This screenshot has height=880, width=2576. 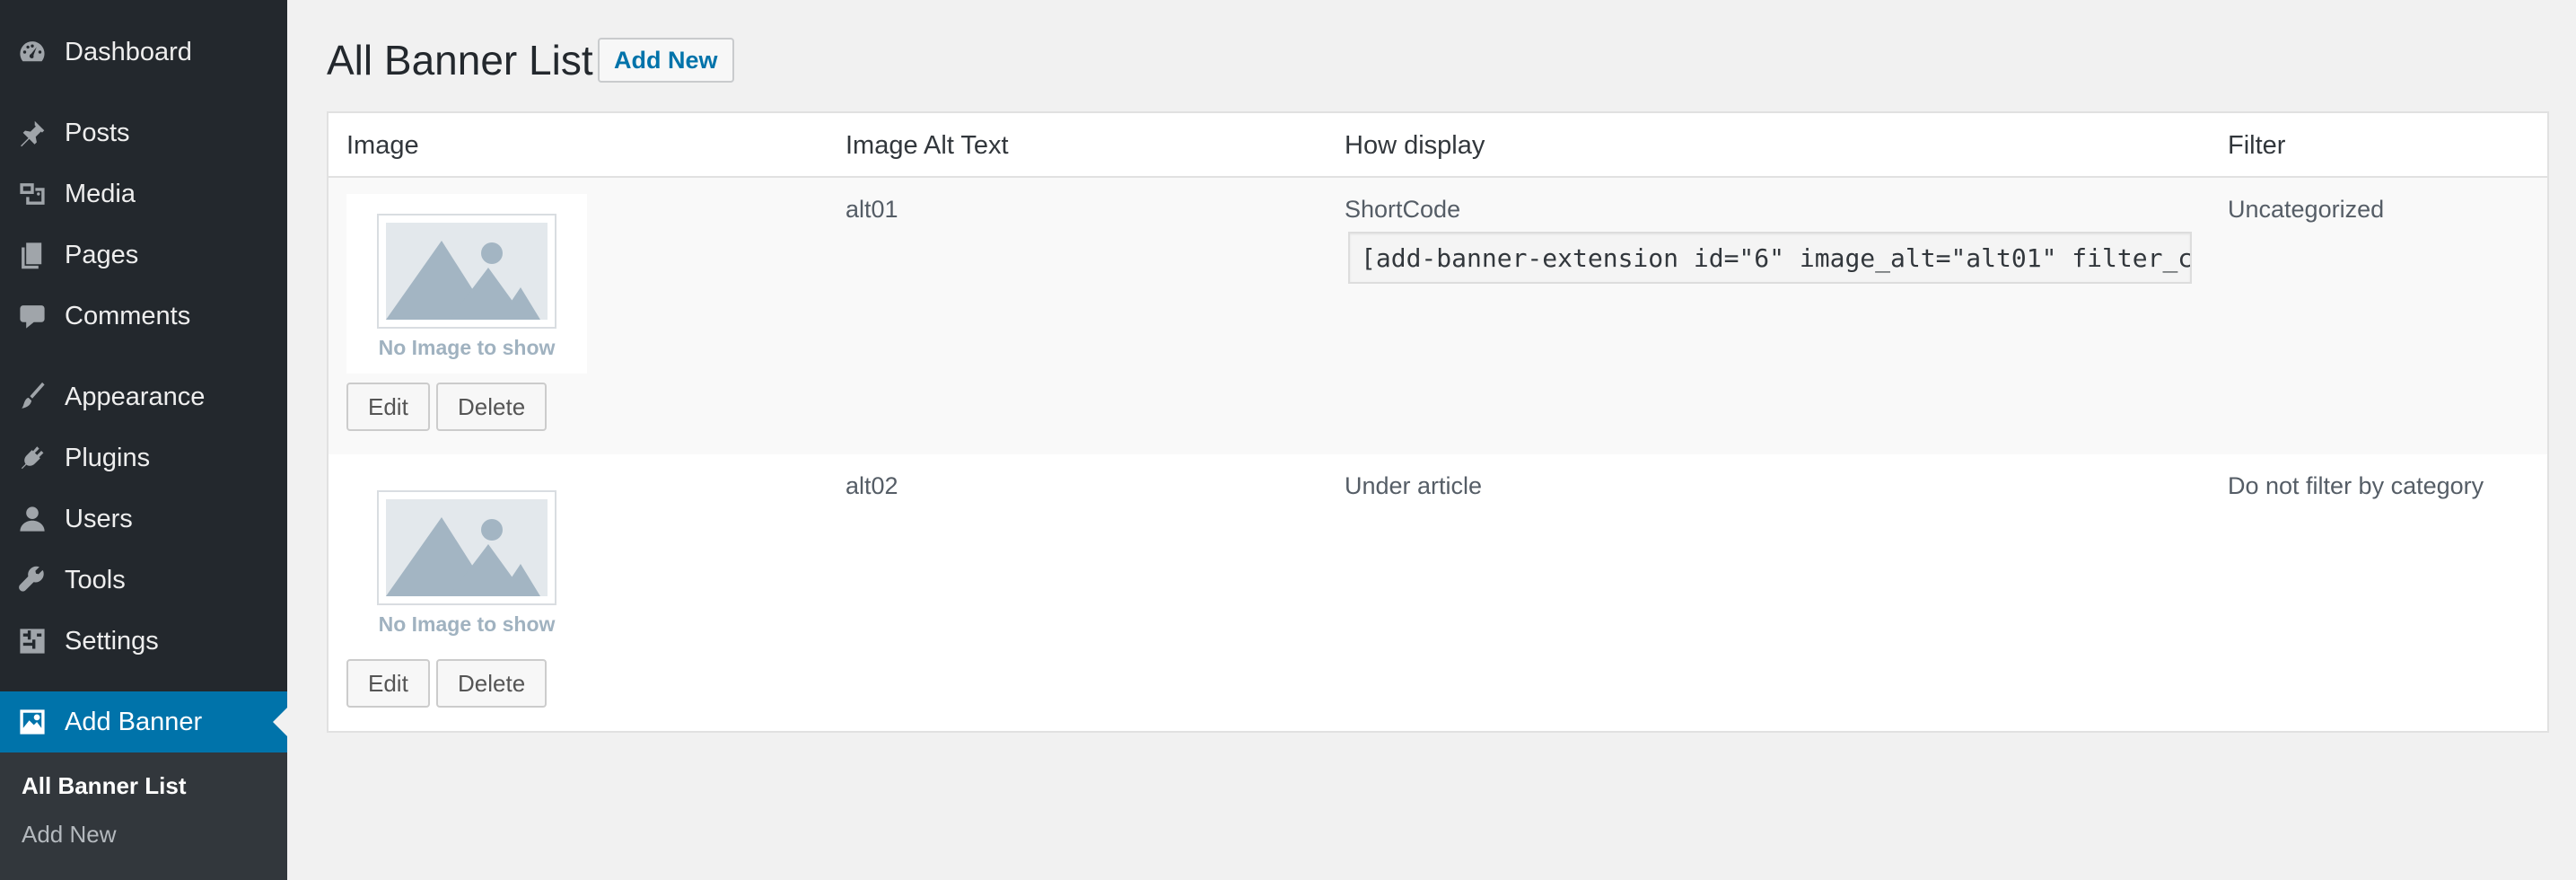 What do you see at coordinates (104, 786) in the screenshot?
I see `submenu-item-all-banner-list: All Banner List` at bounding box center [104, 786].